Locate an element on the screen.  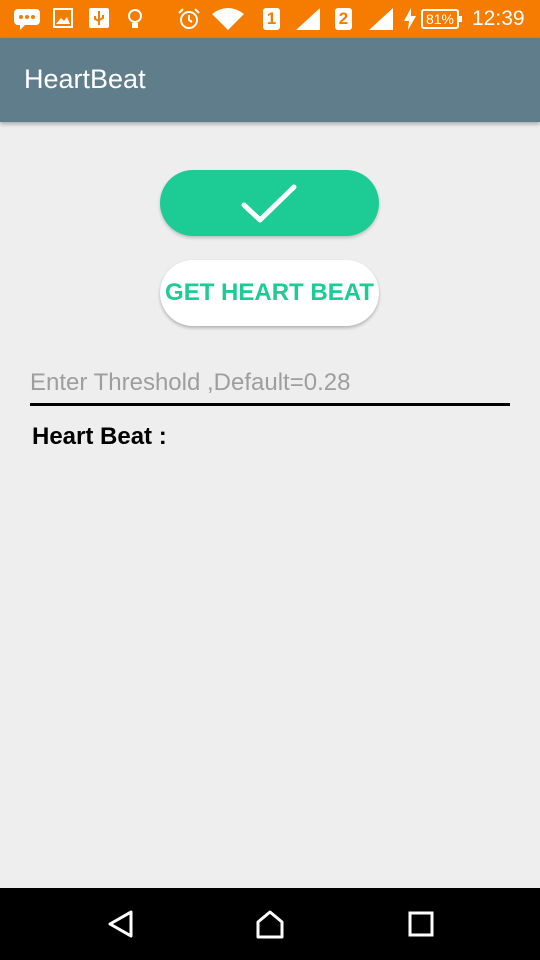
recents-icon is located at coordinates (421, 924).